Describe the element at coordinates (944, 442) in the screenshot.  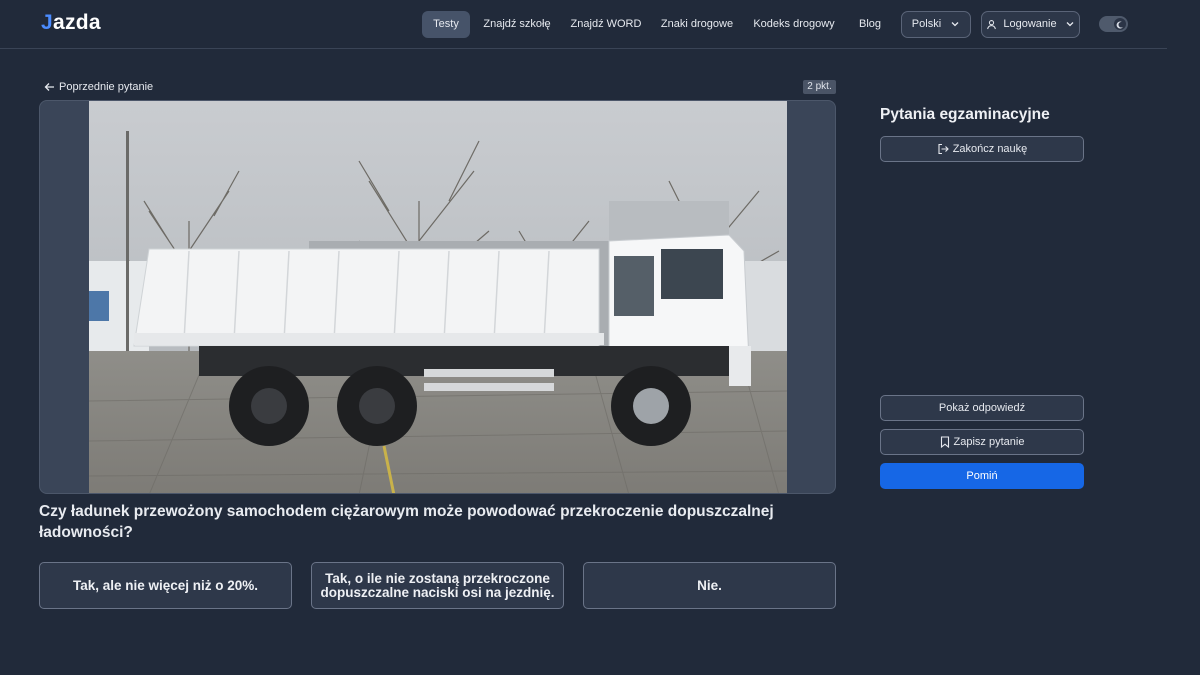
I see `bookmark-icon` at that location.